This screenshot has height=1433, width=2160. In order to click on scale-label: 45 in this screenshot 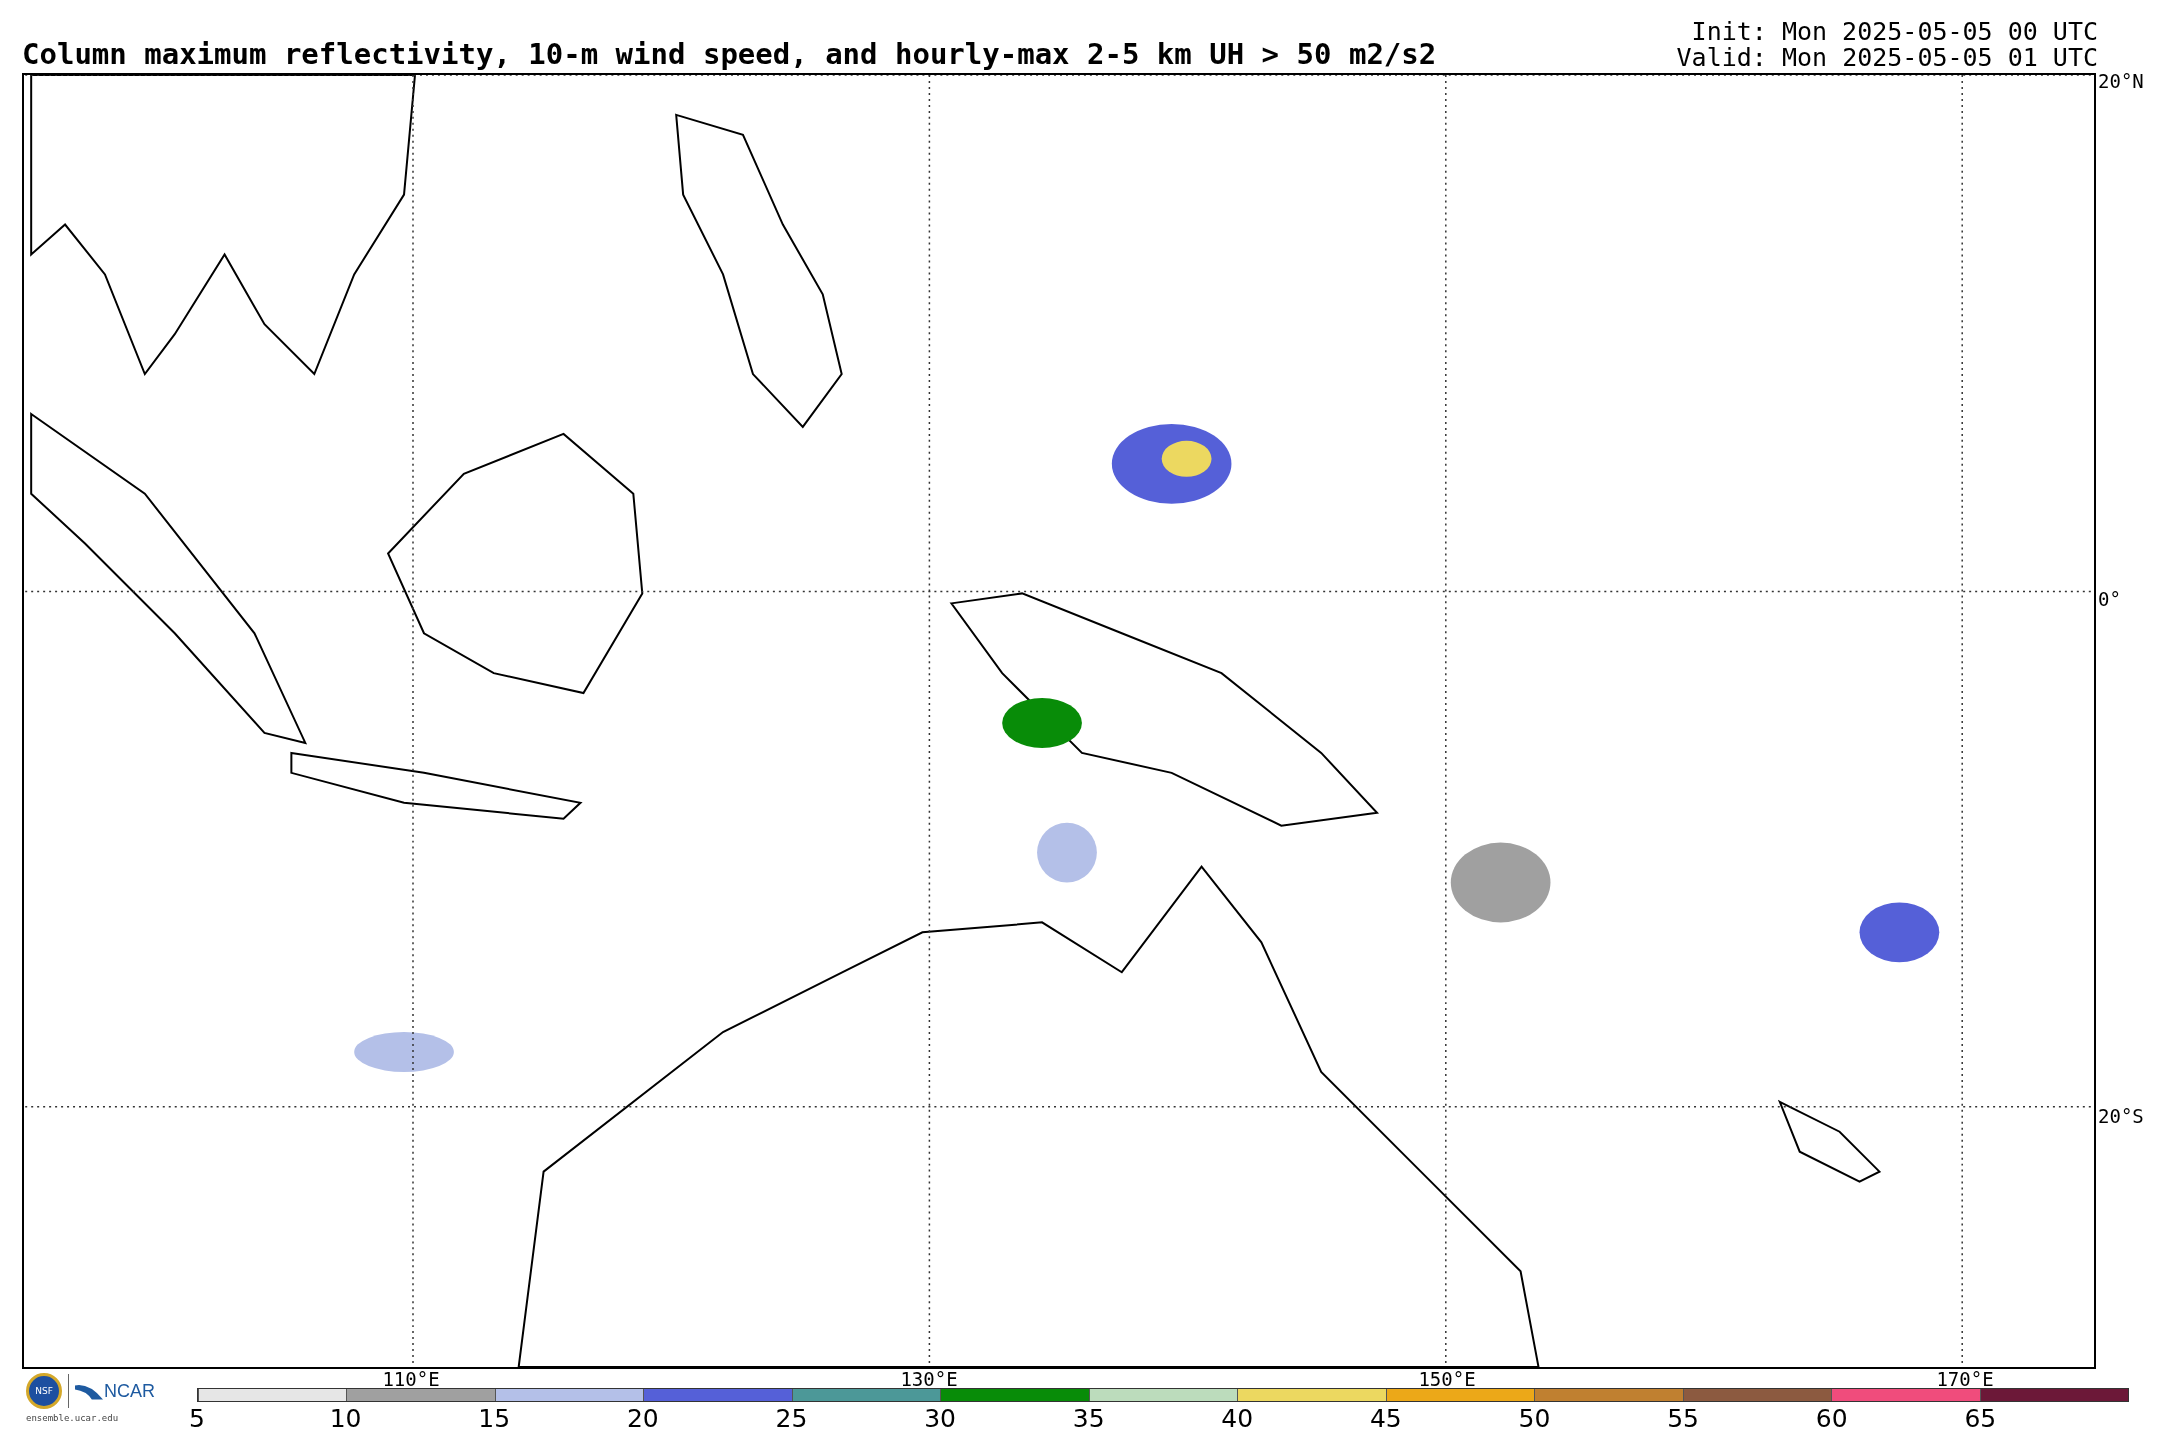, I will do `click(1385, 1419)`.